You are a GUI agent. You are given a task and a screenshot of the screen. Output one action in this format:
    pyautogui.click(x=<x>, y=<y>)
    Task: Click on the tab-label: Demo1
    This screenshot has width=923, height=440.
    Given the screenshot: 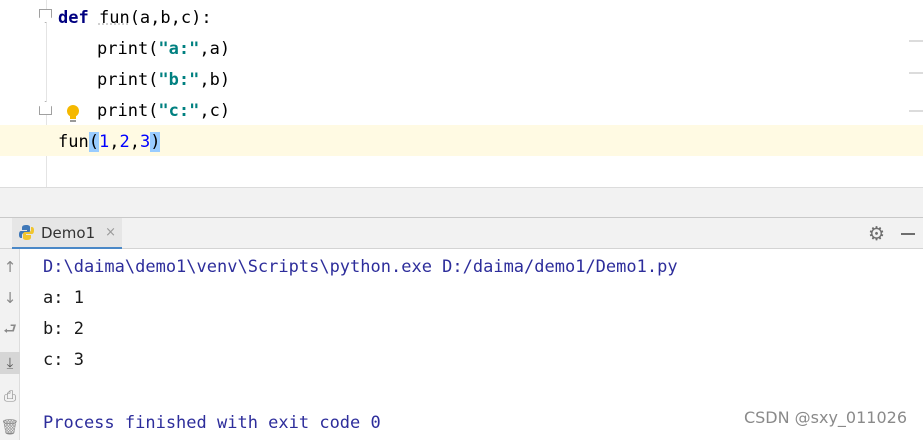 What is the action you would take?
    pyautogui.click(x=68, y=232)
    